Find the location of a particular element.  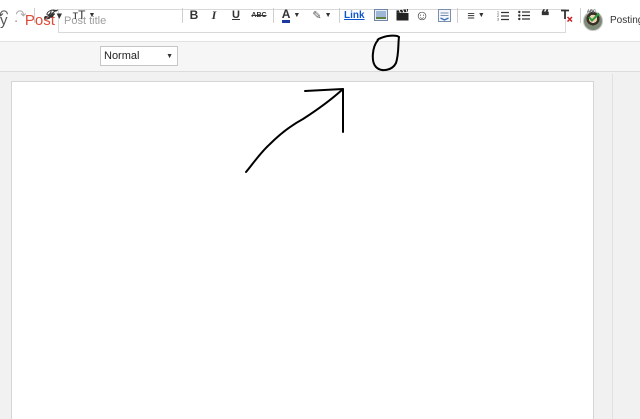

spellcheck-icon: ABC is located at coordinates (593, 15).